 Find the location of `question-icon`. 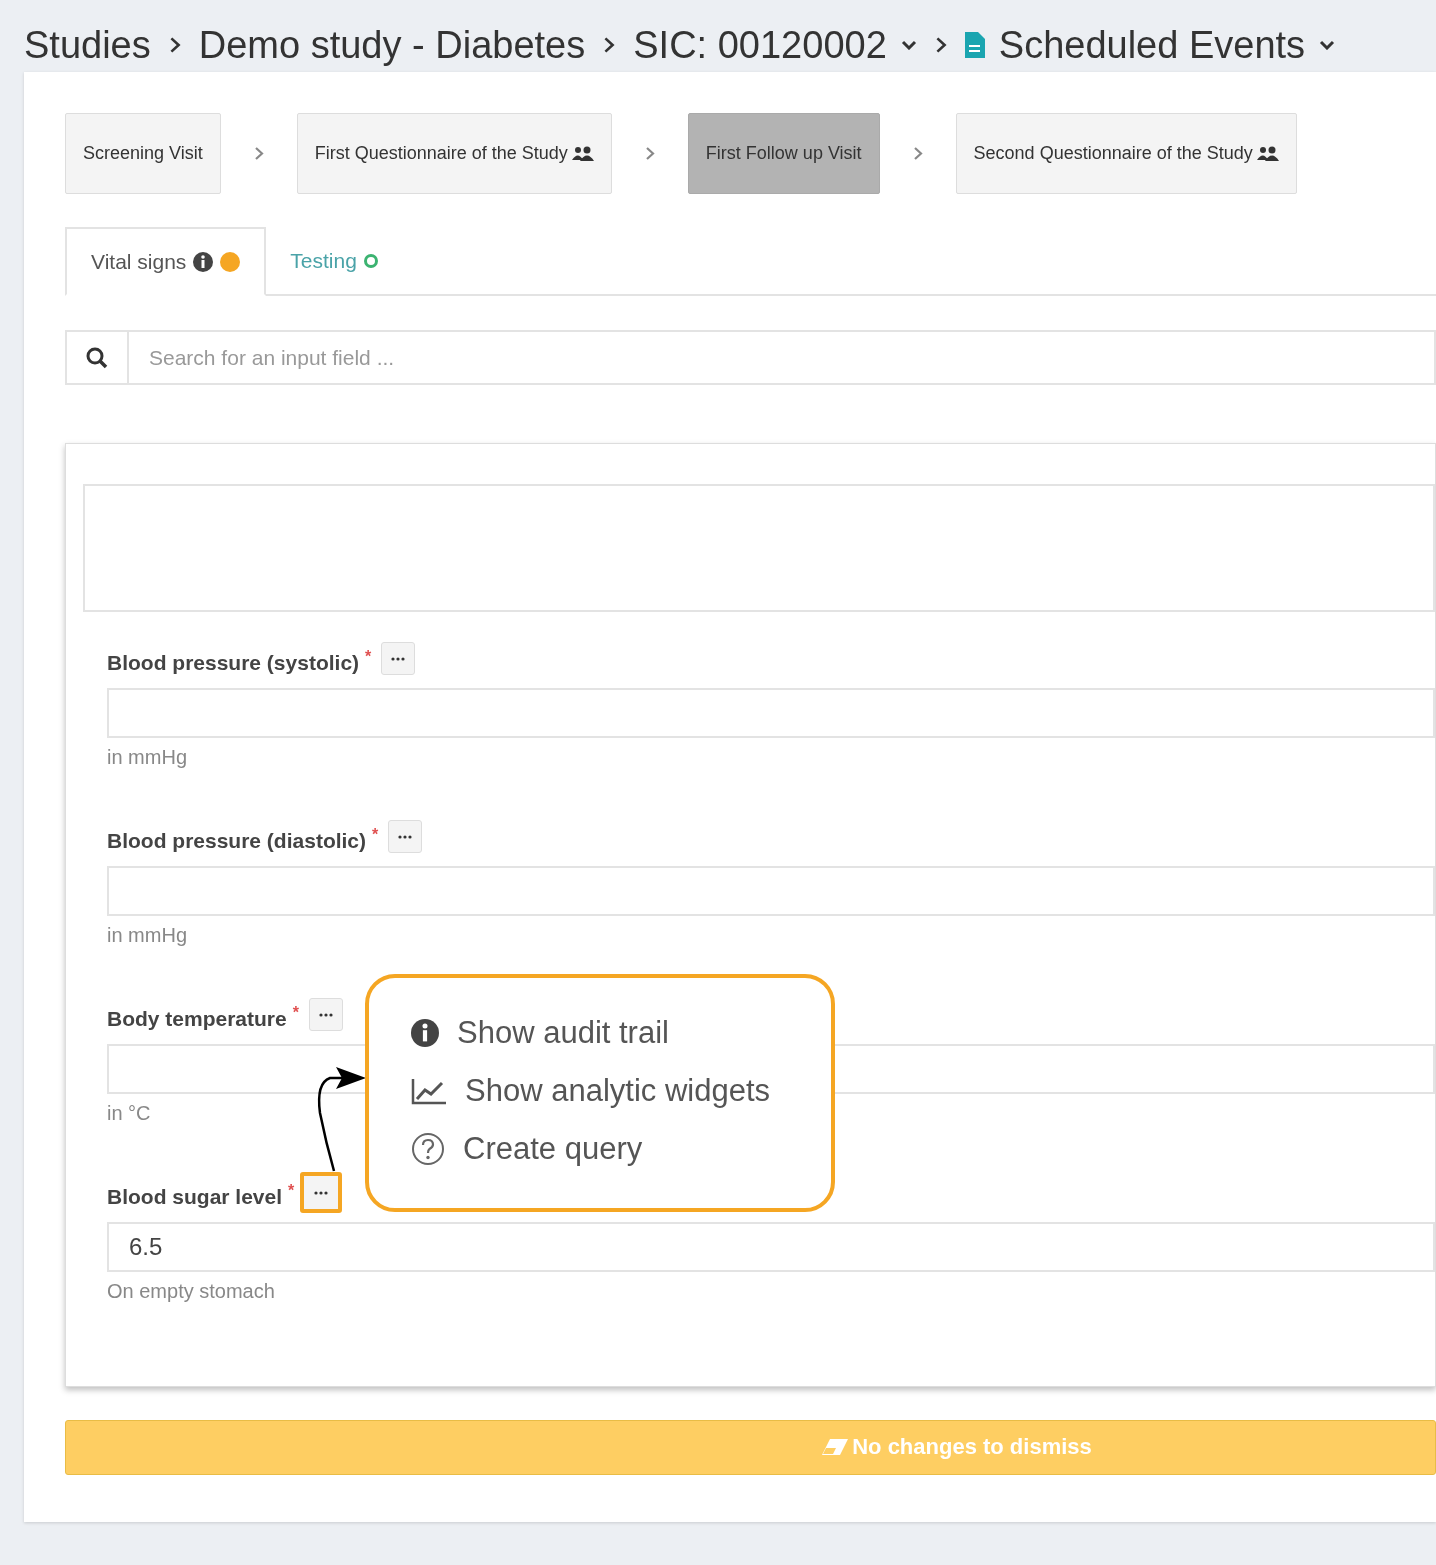

question-icon is located at coordinates (428, 1149).